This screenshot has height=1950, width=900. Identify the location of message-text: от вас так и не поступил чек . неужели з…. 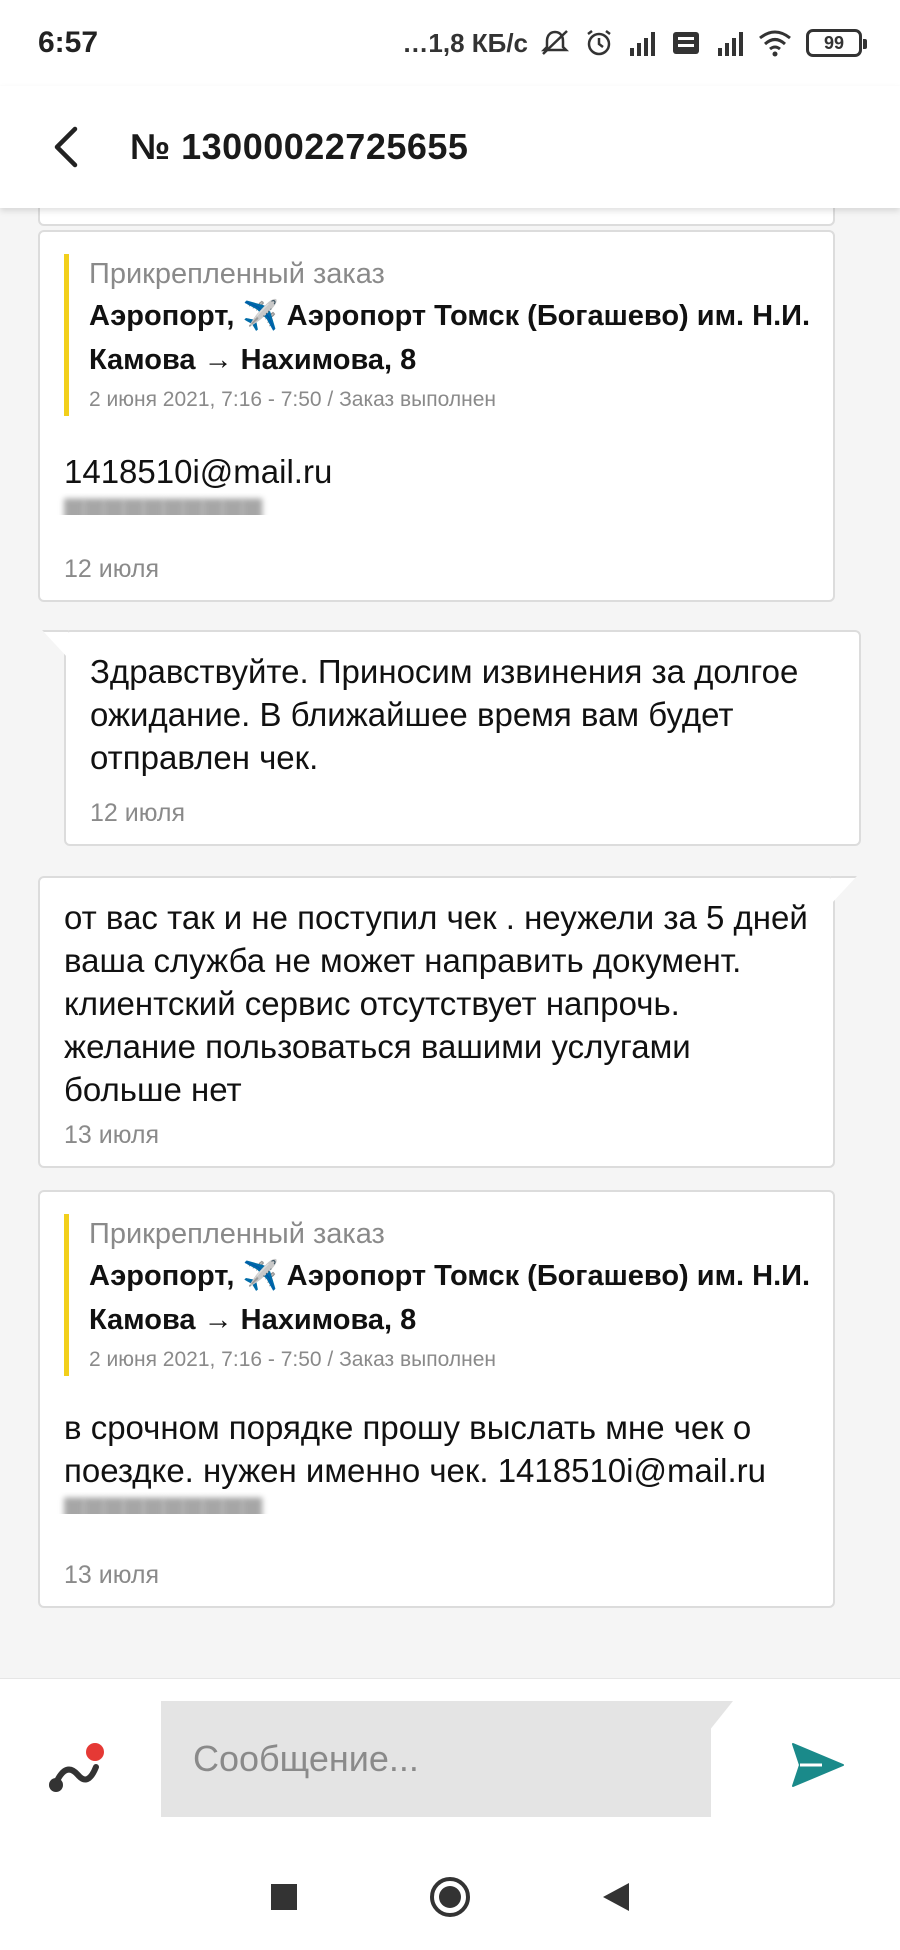
(436, 1003).